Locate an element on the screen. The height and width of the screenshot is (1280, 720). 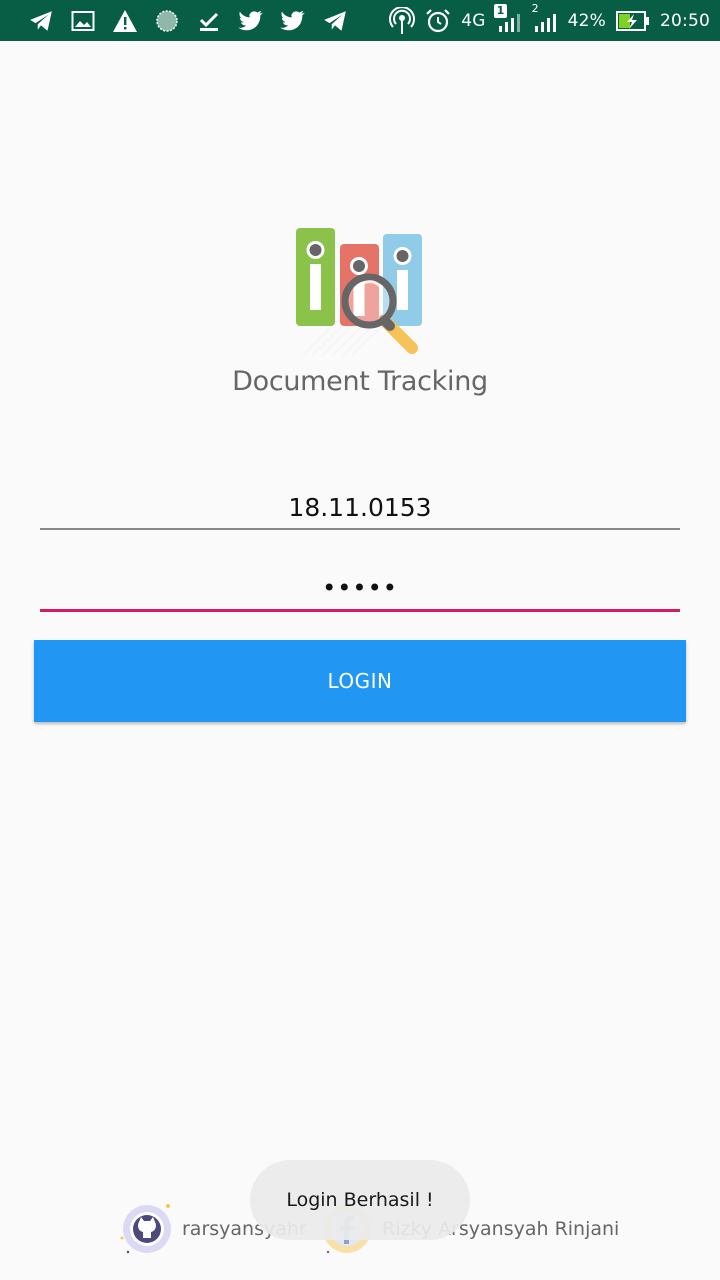
status-bar: 4G 1 2 42% 20:50 is located at coordinates (360, 20).